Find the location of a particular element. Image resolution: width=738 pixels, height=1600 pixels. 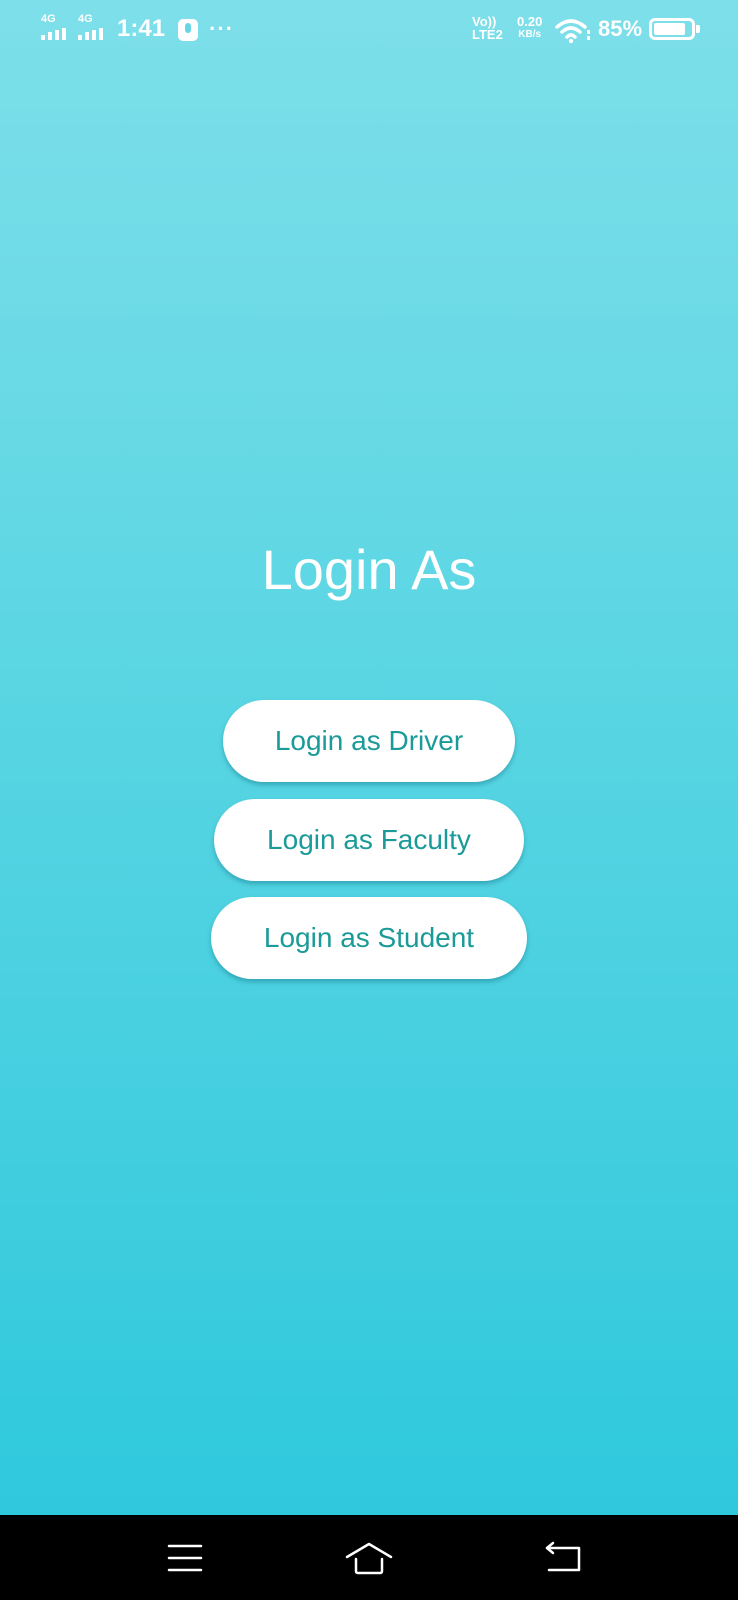

back-icon is located at coordinates (563, 1558).